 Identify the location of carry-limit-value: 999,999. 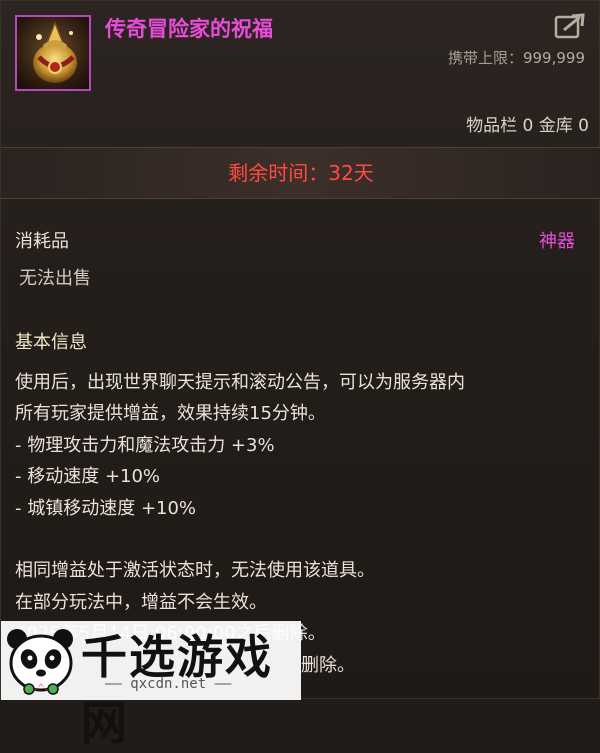
(553, 58).